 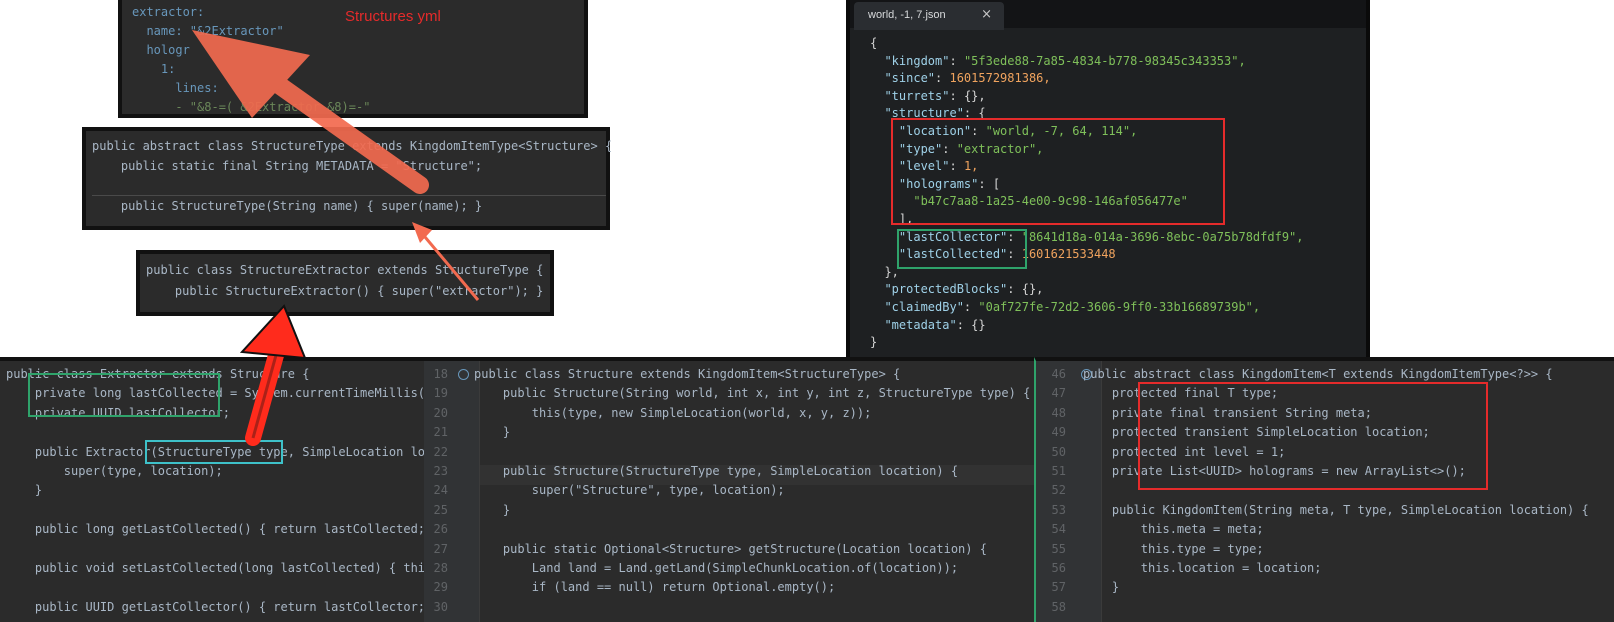 I want to click on line-number: 18, so click(x=440, y=374).